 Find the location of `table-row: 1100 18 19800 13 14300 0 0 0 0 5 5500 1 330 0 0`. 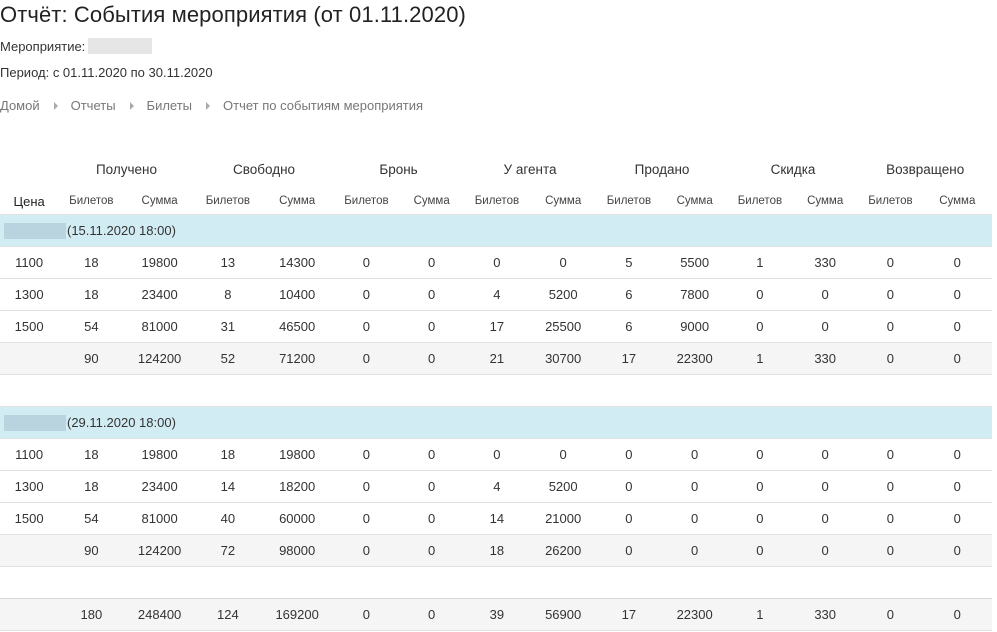

table-row: 1100 18 19800 13 14300 0 0 0 0 5 5500 1 330 0 0 is located at coordinates (496, 262).